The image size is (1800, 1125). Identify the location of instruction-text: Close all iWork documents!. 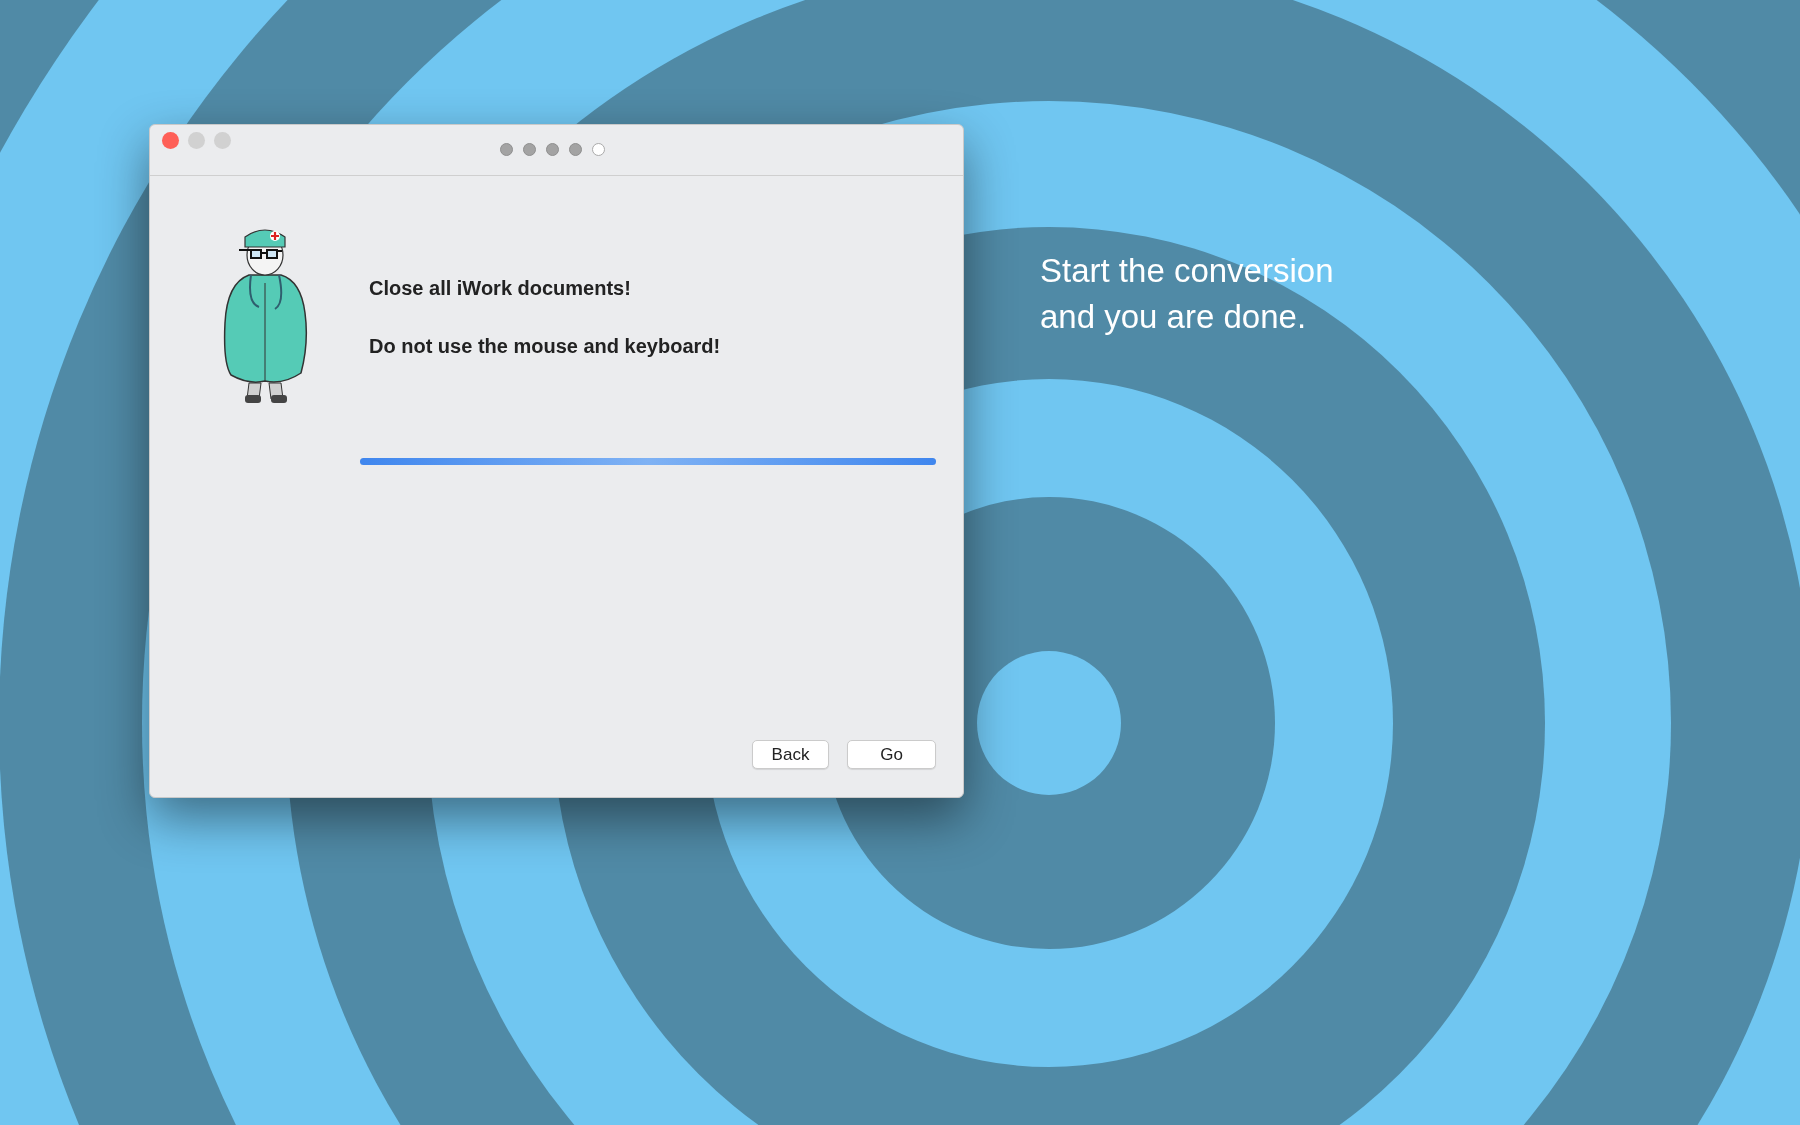
(500, 288).